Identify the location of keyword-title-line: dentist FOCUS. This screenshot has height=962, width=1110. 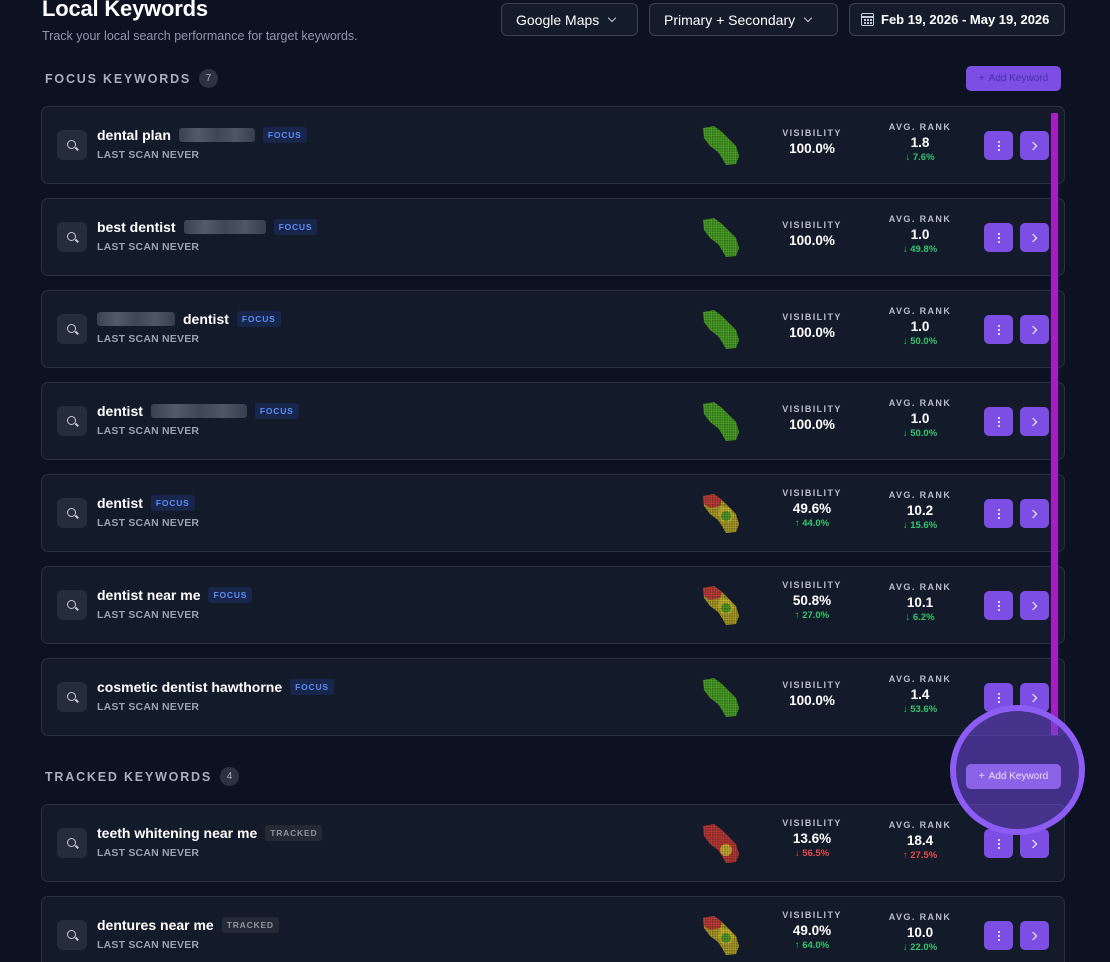
(146, 503).